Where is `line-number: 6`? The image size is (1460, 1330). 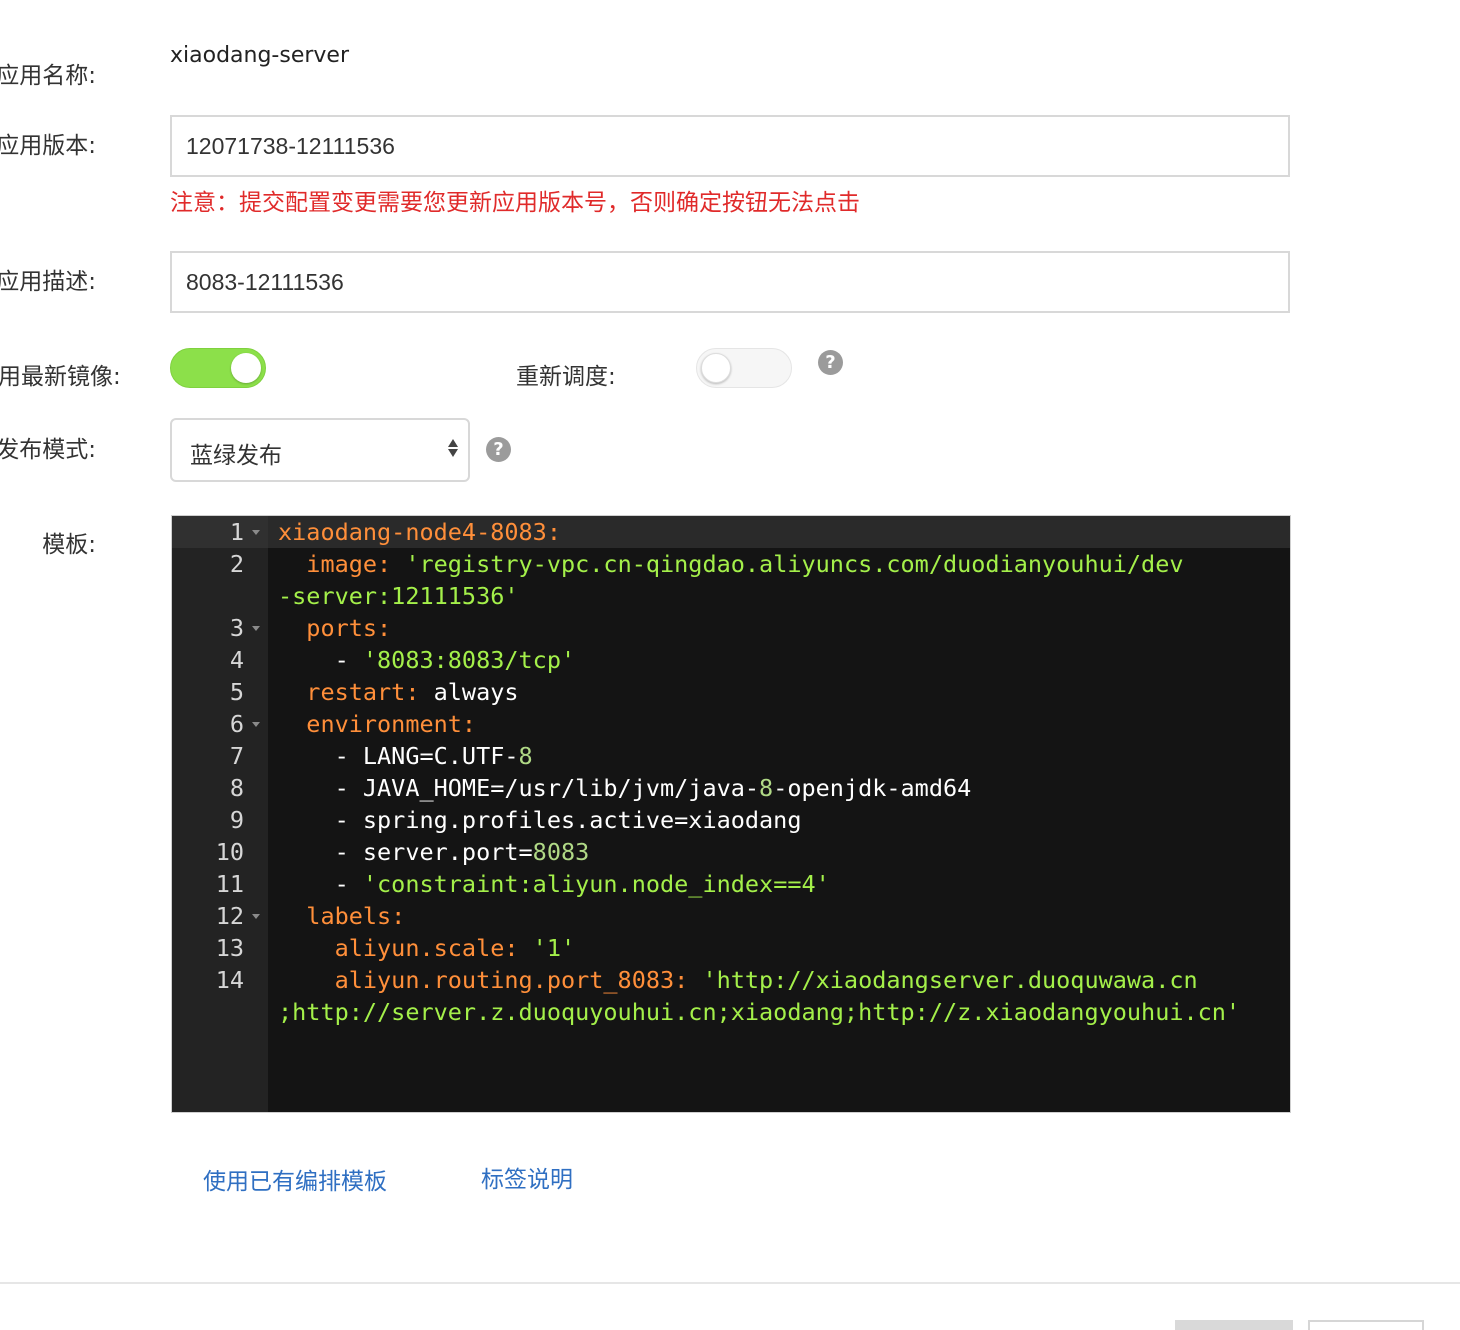 line-number: 6 is located at coordinates (236, 724).